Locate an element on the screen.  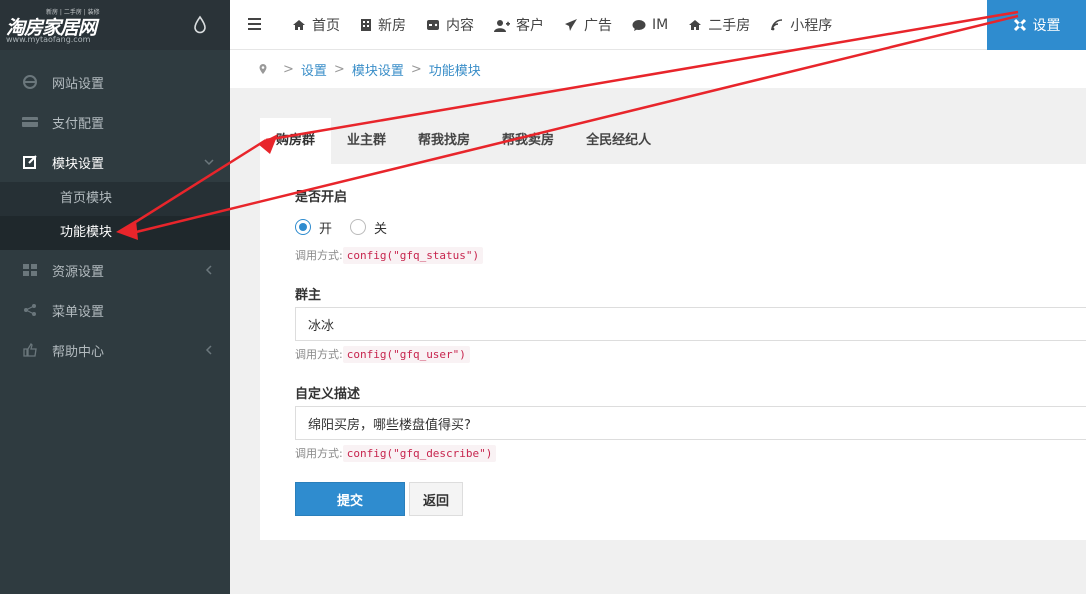
map-pin-icon is located at coordinates (263, 69).